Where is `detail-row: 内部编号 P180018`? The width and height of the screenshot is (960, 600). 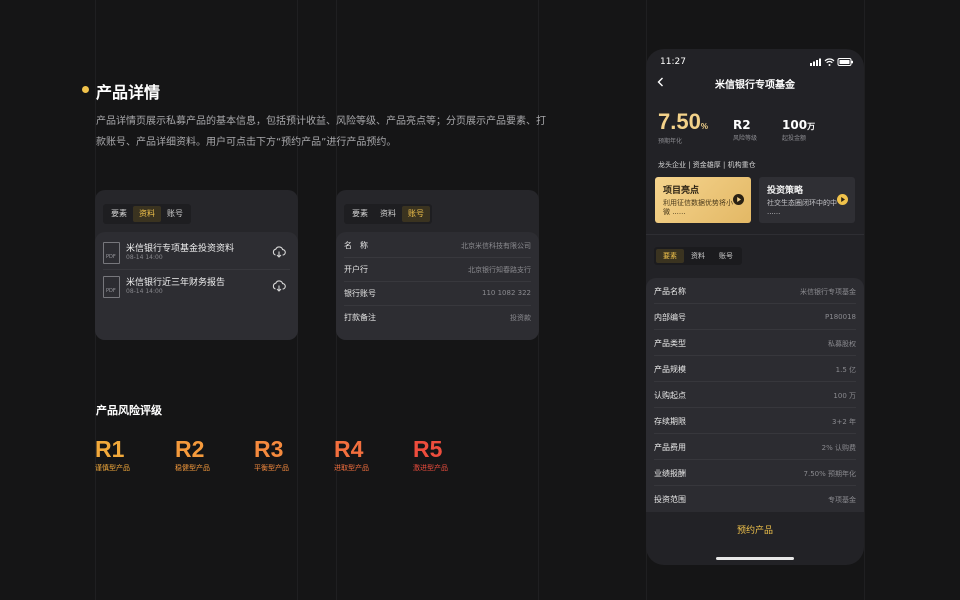
detail-row: 内部编号 P180018 is located at coordinates (755, 317).